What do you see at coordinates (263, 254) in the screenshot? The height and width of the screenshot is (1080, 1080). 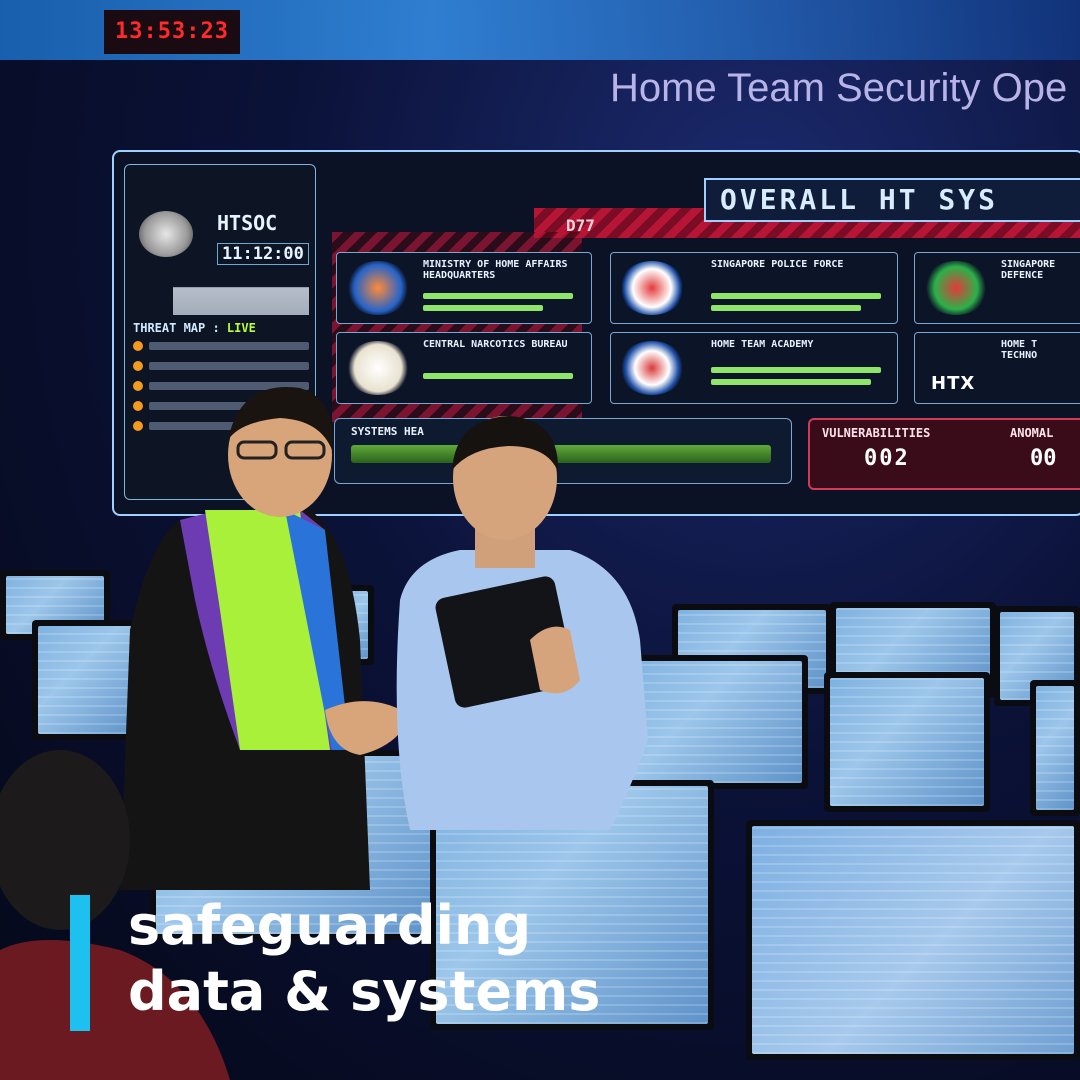 I see `site-time: 11:12:00` at bounding box center [263, 254].